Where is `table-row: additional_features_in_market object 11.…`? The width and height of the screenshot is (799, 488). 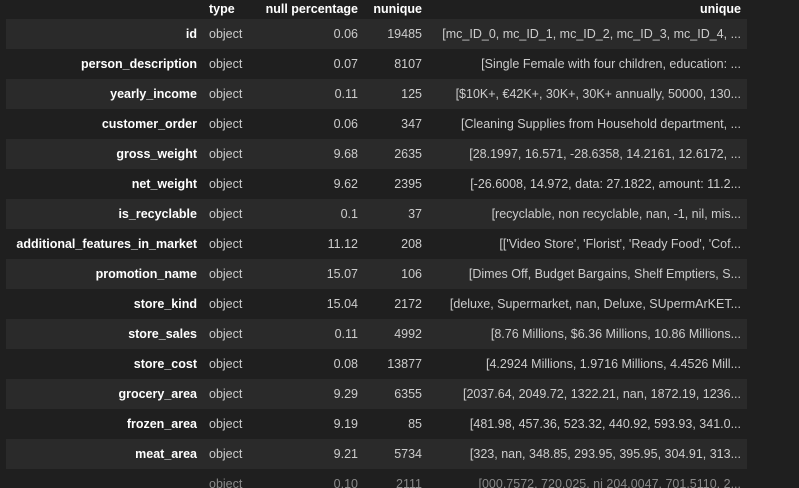
table-row: additional_features_in_market object 11.… is located at coordinates (376, 244).